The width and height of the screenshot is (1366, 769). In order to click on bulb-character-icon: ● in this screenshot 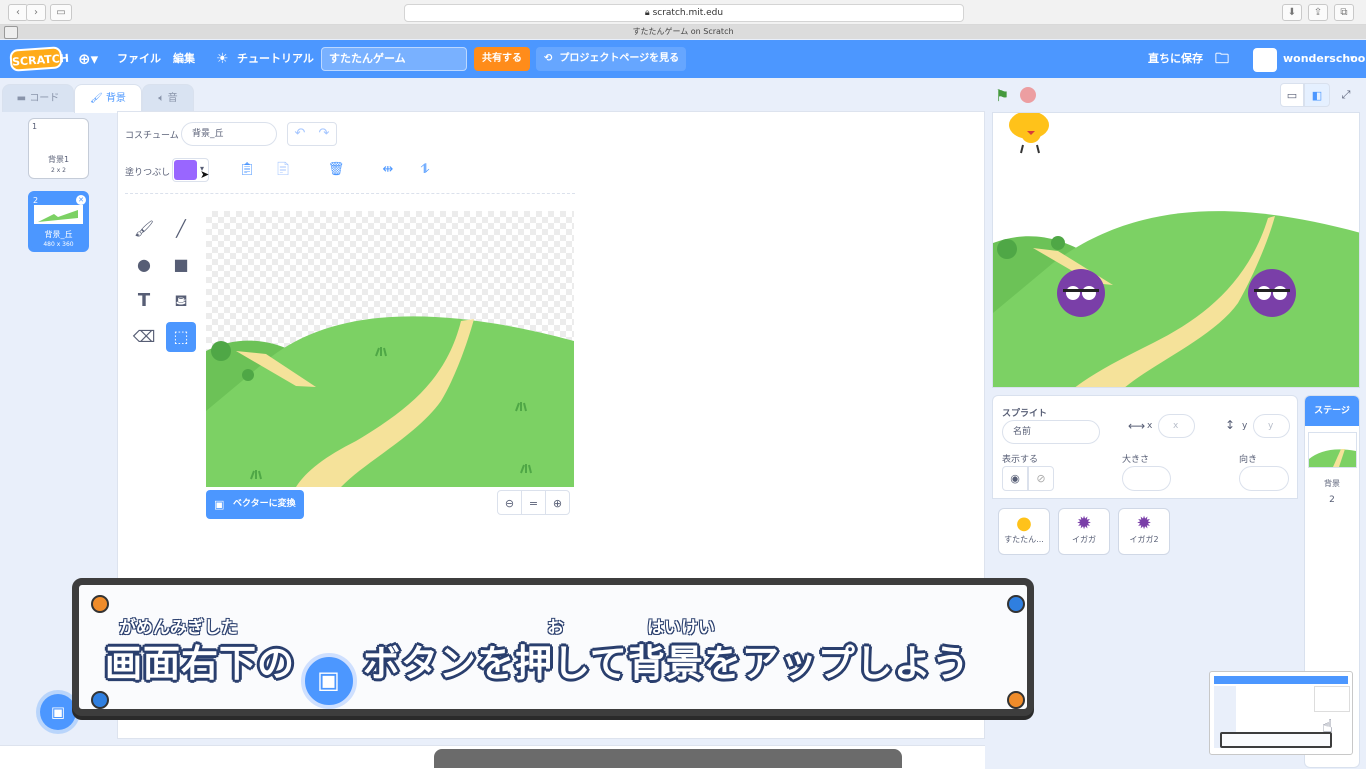, I will do `click(1024, 523)`.